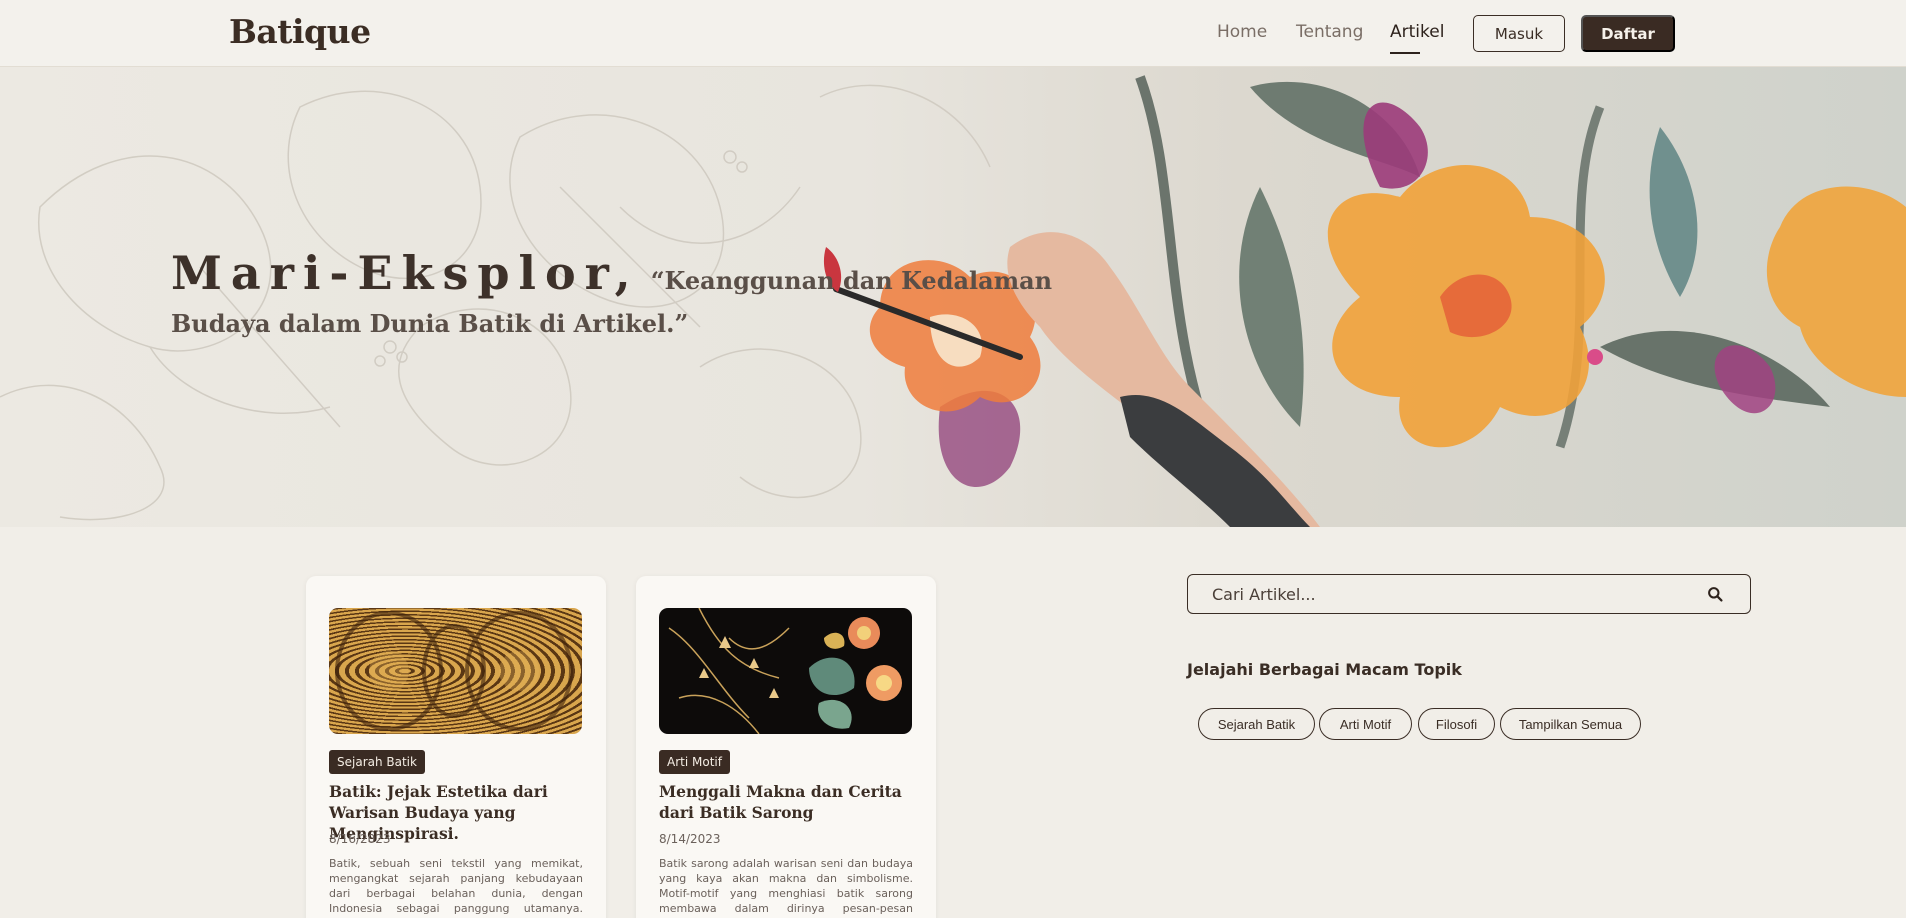 Image resolution: width=1906 pixels, height=918 pixels. I want to click on nav-link-home: Home, so click(1242, 32).